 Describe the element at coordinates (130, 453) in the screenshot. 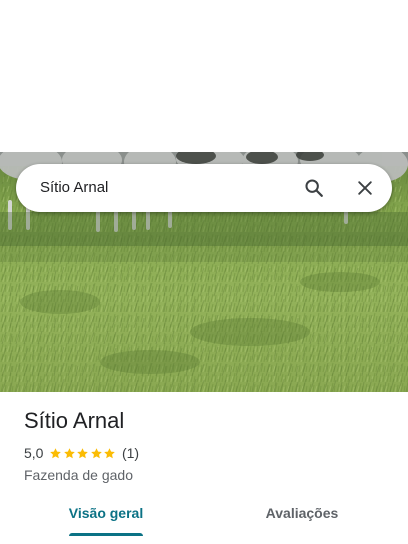

I see `review-count: (1)` at that location.